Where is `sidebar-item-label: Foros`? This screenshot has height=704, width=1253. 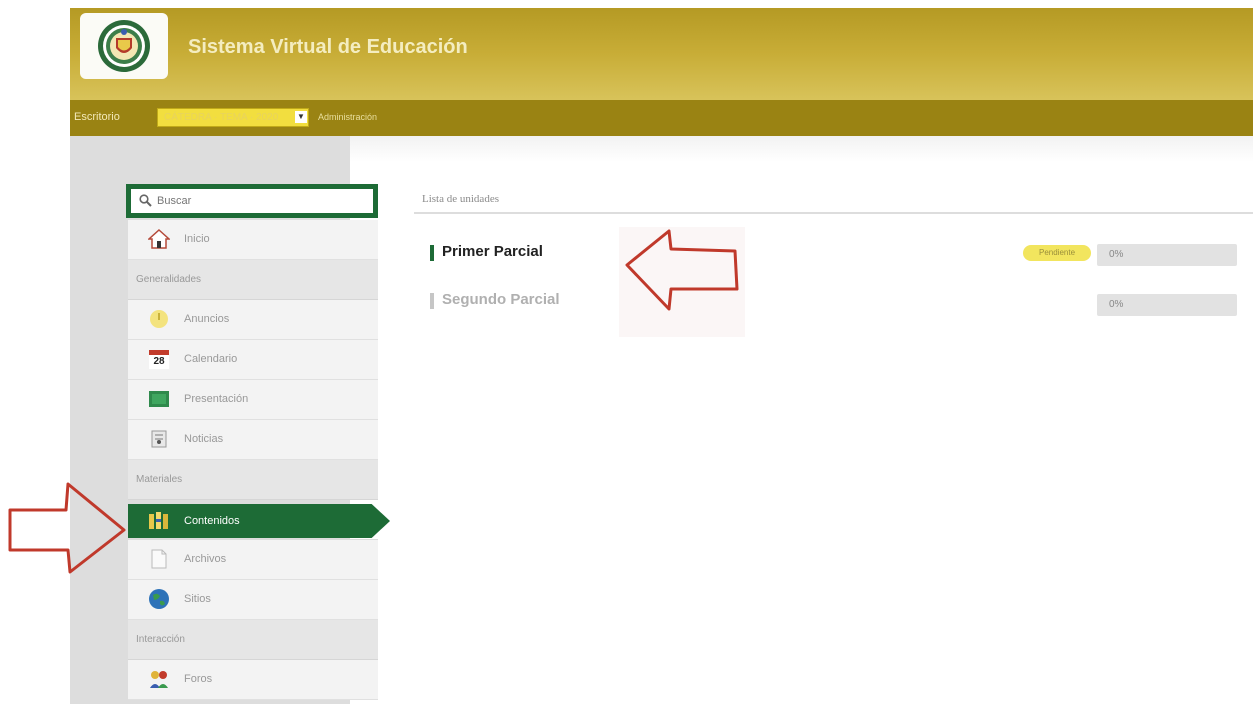 sidebar-item-label: Foros is located at coordinates (198, 679).